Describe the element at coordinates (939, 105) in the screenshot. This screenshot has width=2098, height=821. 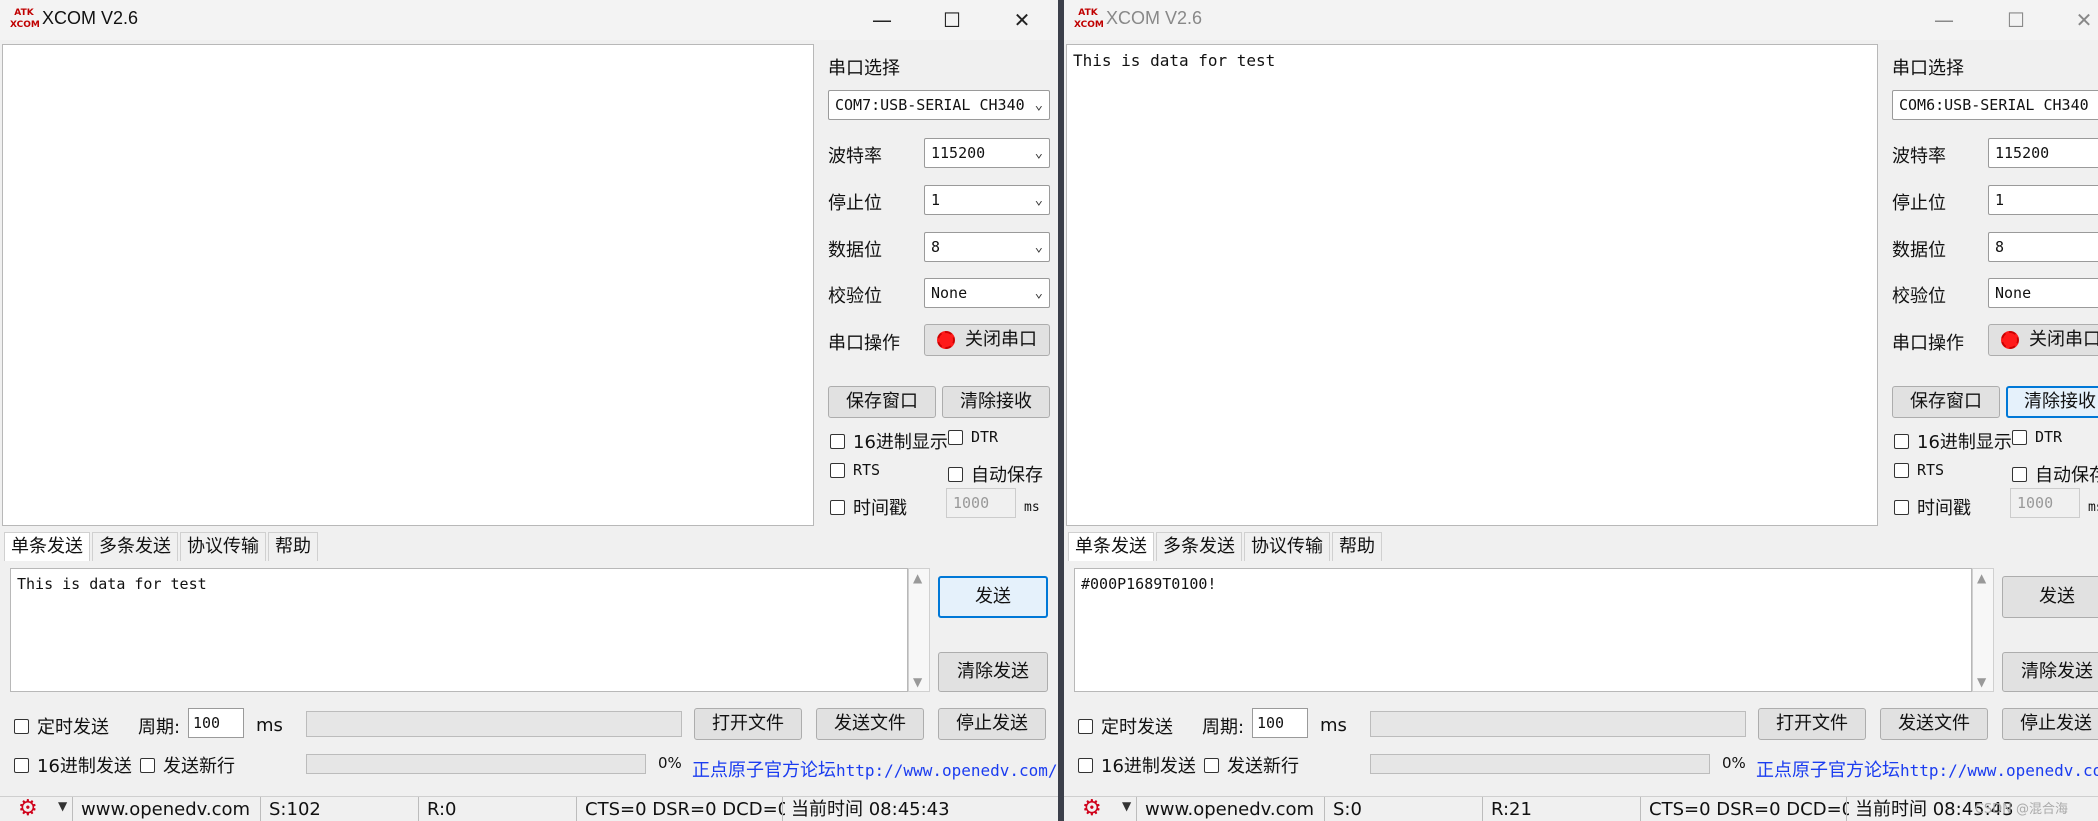
I see `port-select: COM7:USB-SERIAL CH340 ⌄` at that location.